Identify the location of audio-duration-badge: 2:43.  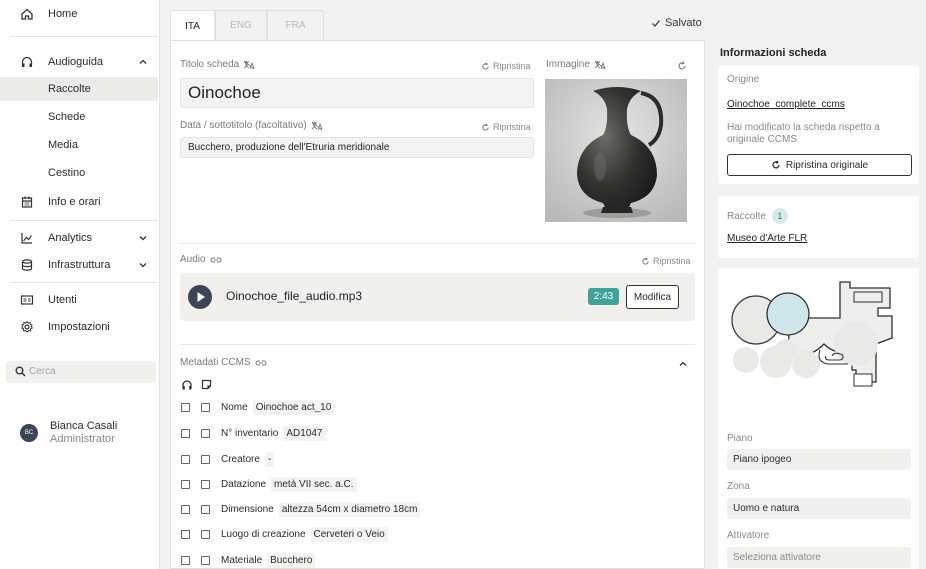
(603, 296).